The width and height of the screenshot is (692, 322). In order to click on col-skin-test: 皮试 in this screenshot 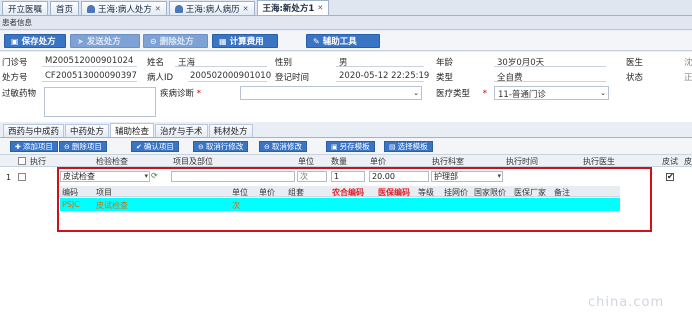, I will do `click(670, 161)`.